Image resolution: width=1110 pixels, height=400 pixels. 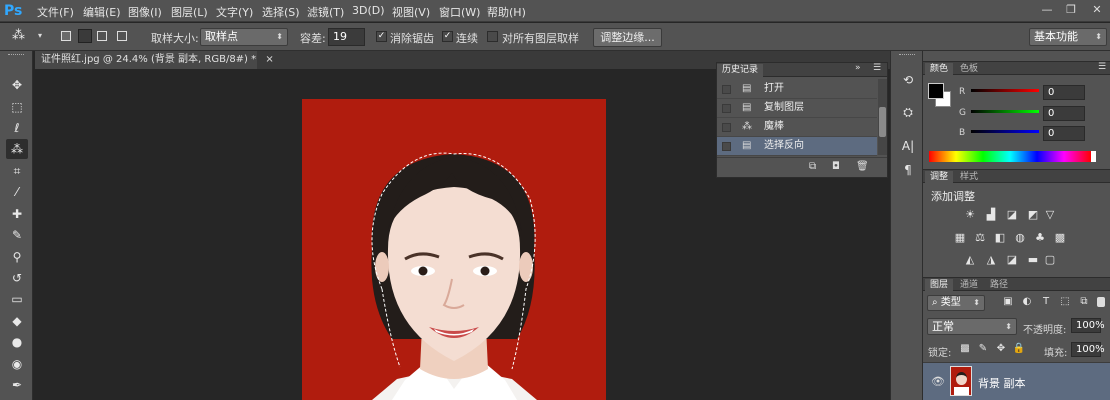 I want to click on close-tab-icon: ×, so click(x=269, y=59).